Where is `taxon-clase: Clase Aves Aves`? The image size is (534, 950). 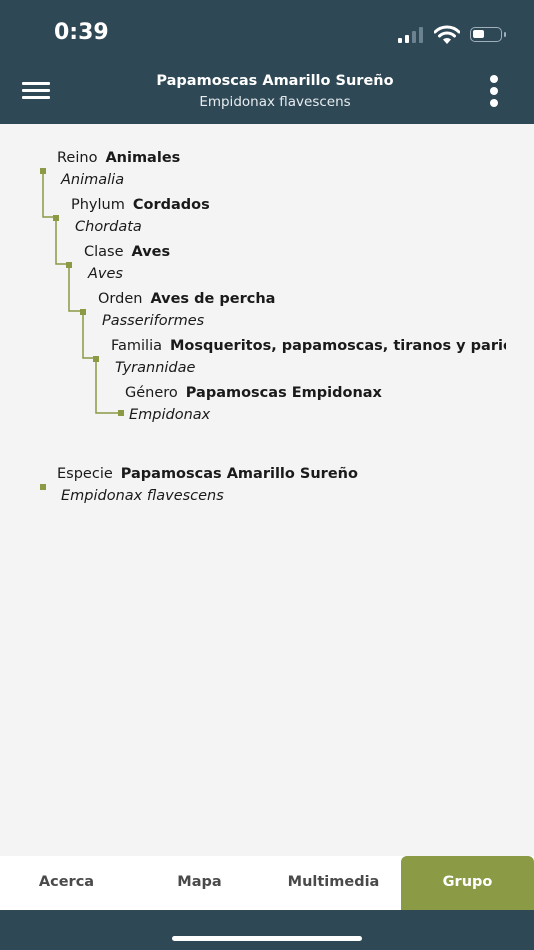 taxon-clase: Clase Aves Aves is located at coordinates (127, 263).